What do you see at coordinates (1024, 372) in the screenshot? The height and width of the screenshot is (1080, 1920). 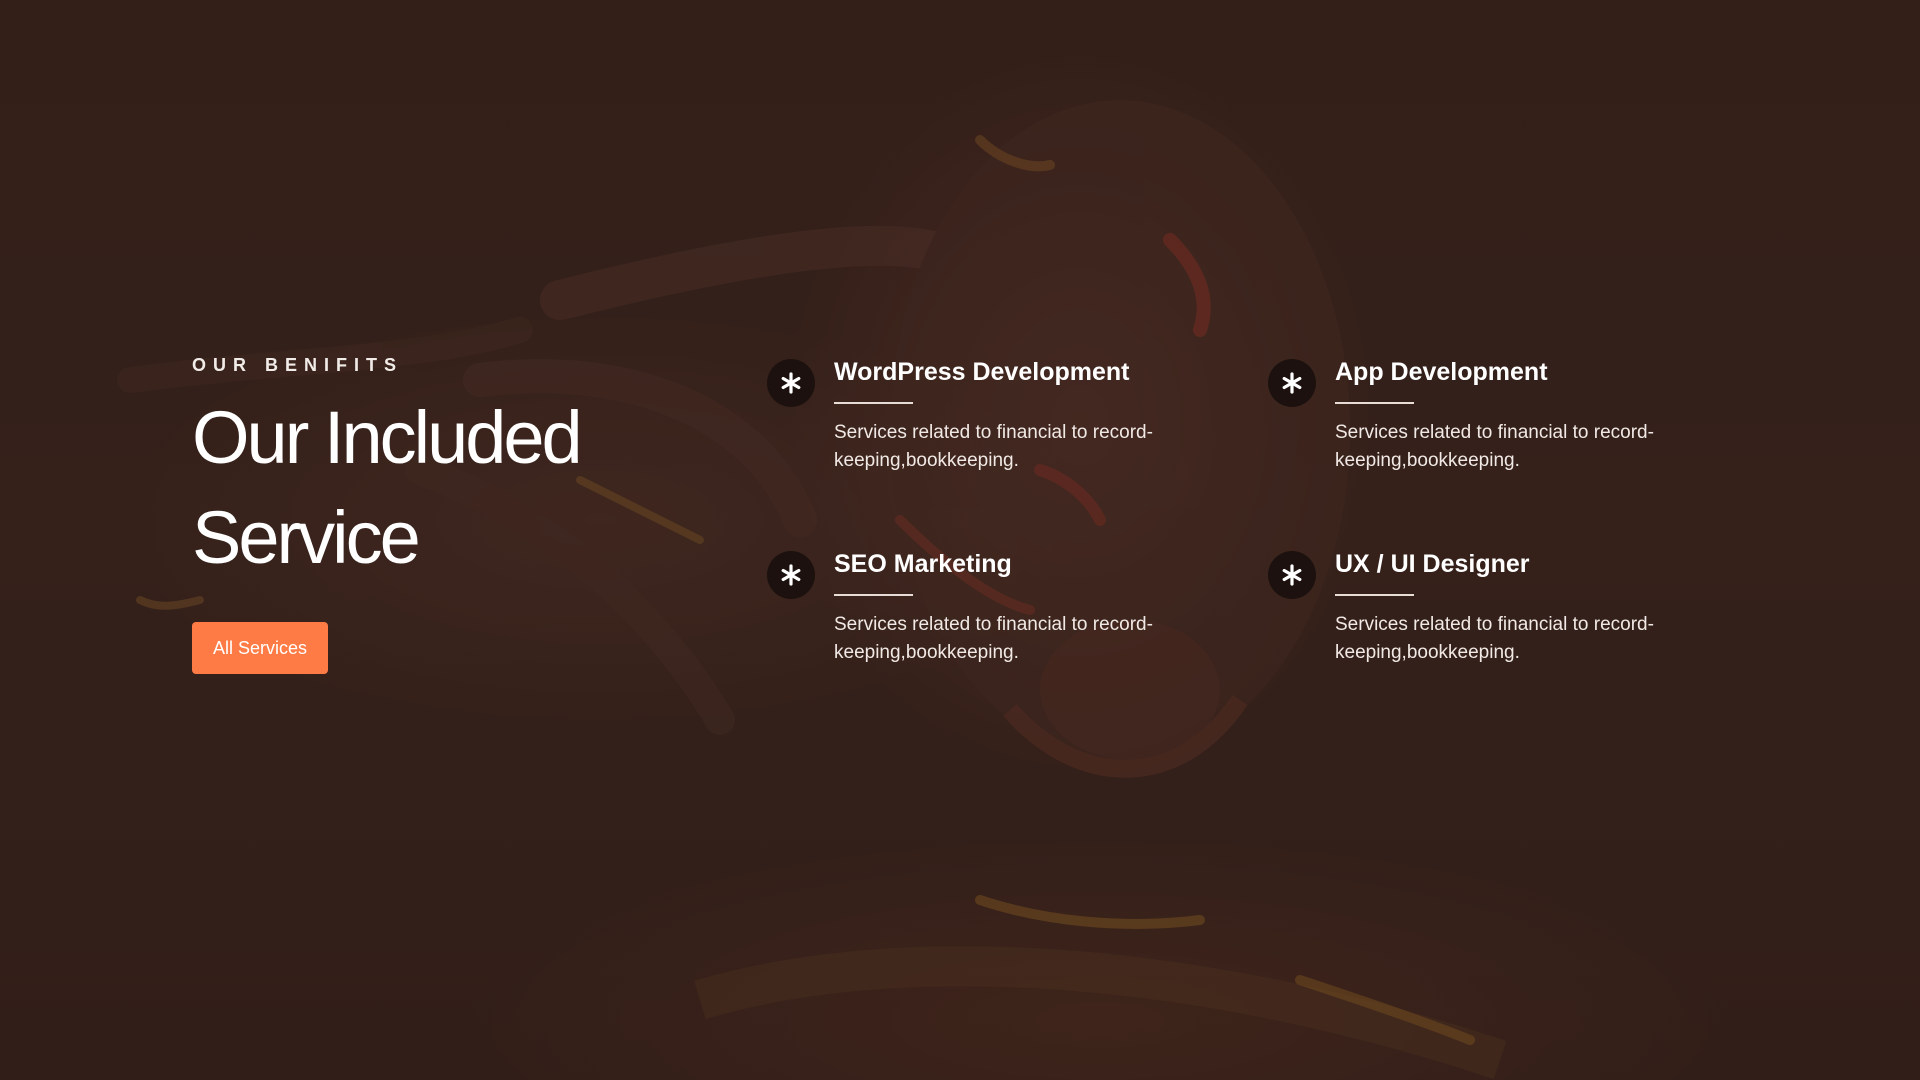 I see `service-title: WordPress Development` at bounding box center [1024, 372].